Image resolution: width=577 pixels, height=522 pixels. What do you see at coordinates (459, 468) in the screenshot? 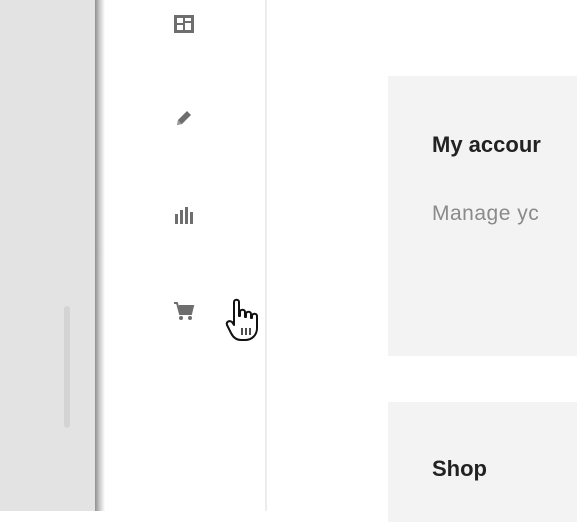
I see `shop-card-title: Shop` at bounding box center [459, 468].